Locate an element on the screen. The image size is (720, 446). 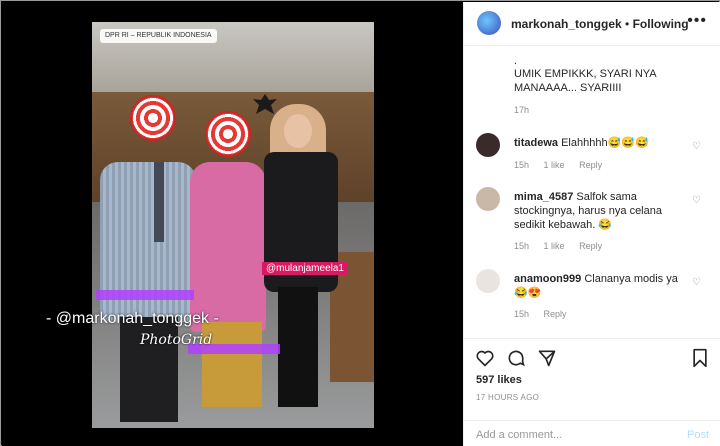
author-username: markonah_tonggek is located at coordinates (566, 24).